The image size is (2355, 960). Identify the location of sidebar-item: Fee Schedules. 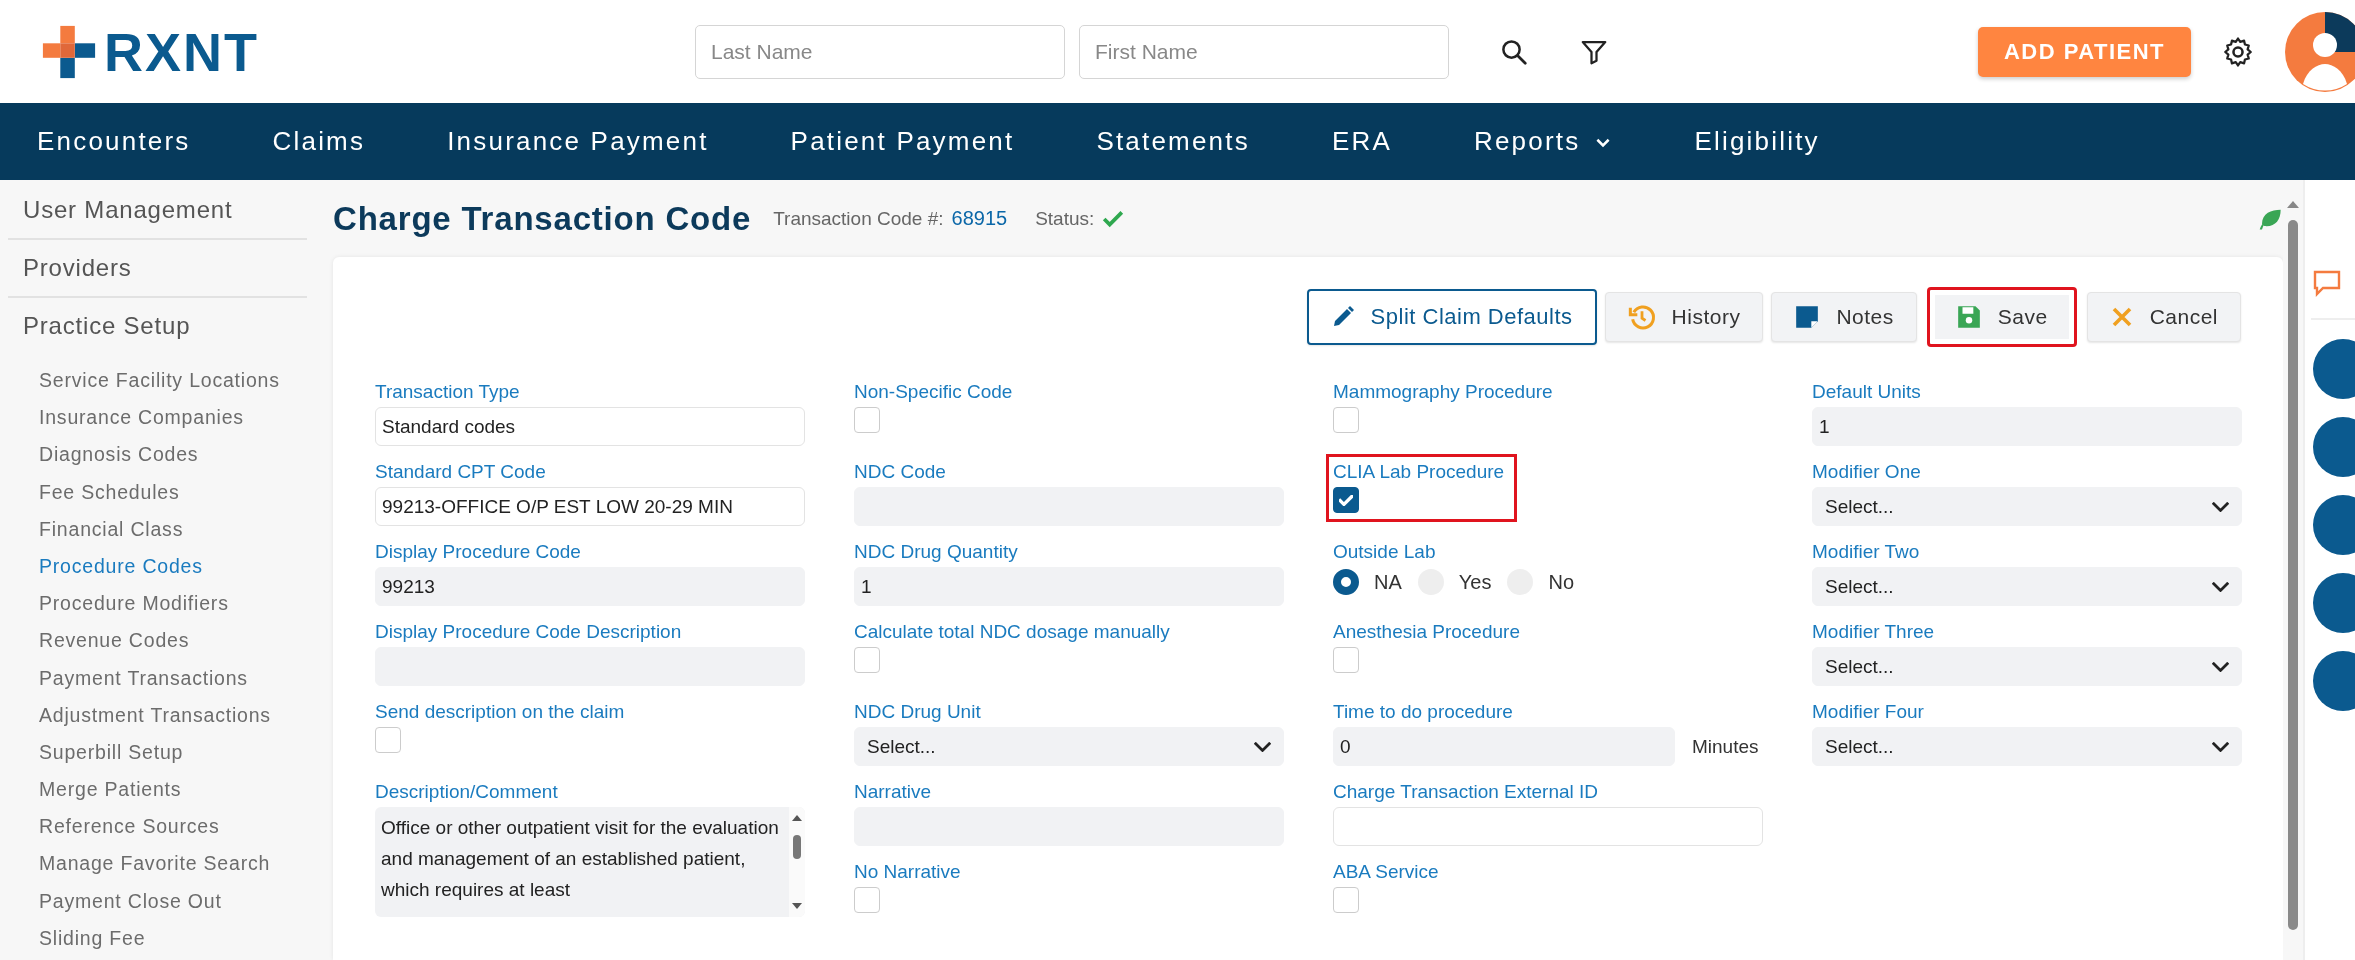
(157, 492).